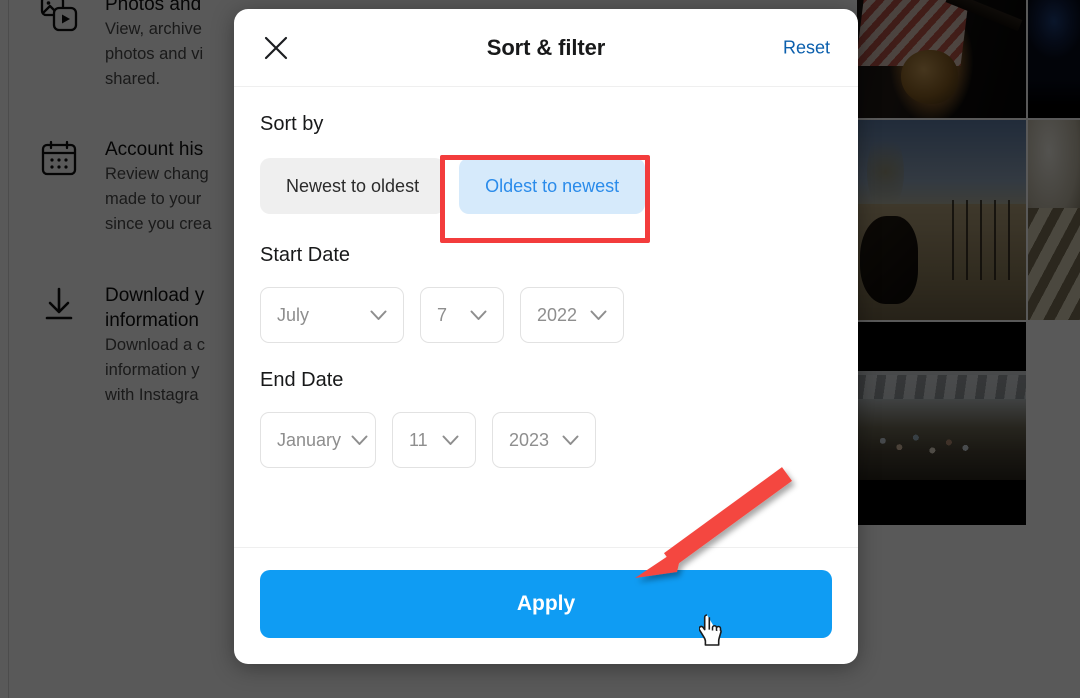 Image resolution: width=1080 pixels, height=698 pixels. I want to click on start-date-month-select: July, so click(332, 315).